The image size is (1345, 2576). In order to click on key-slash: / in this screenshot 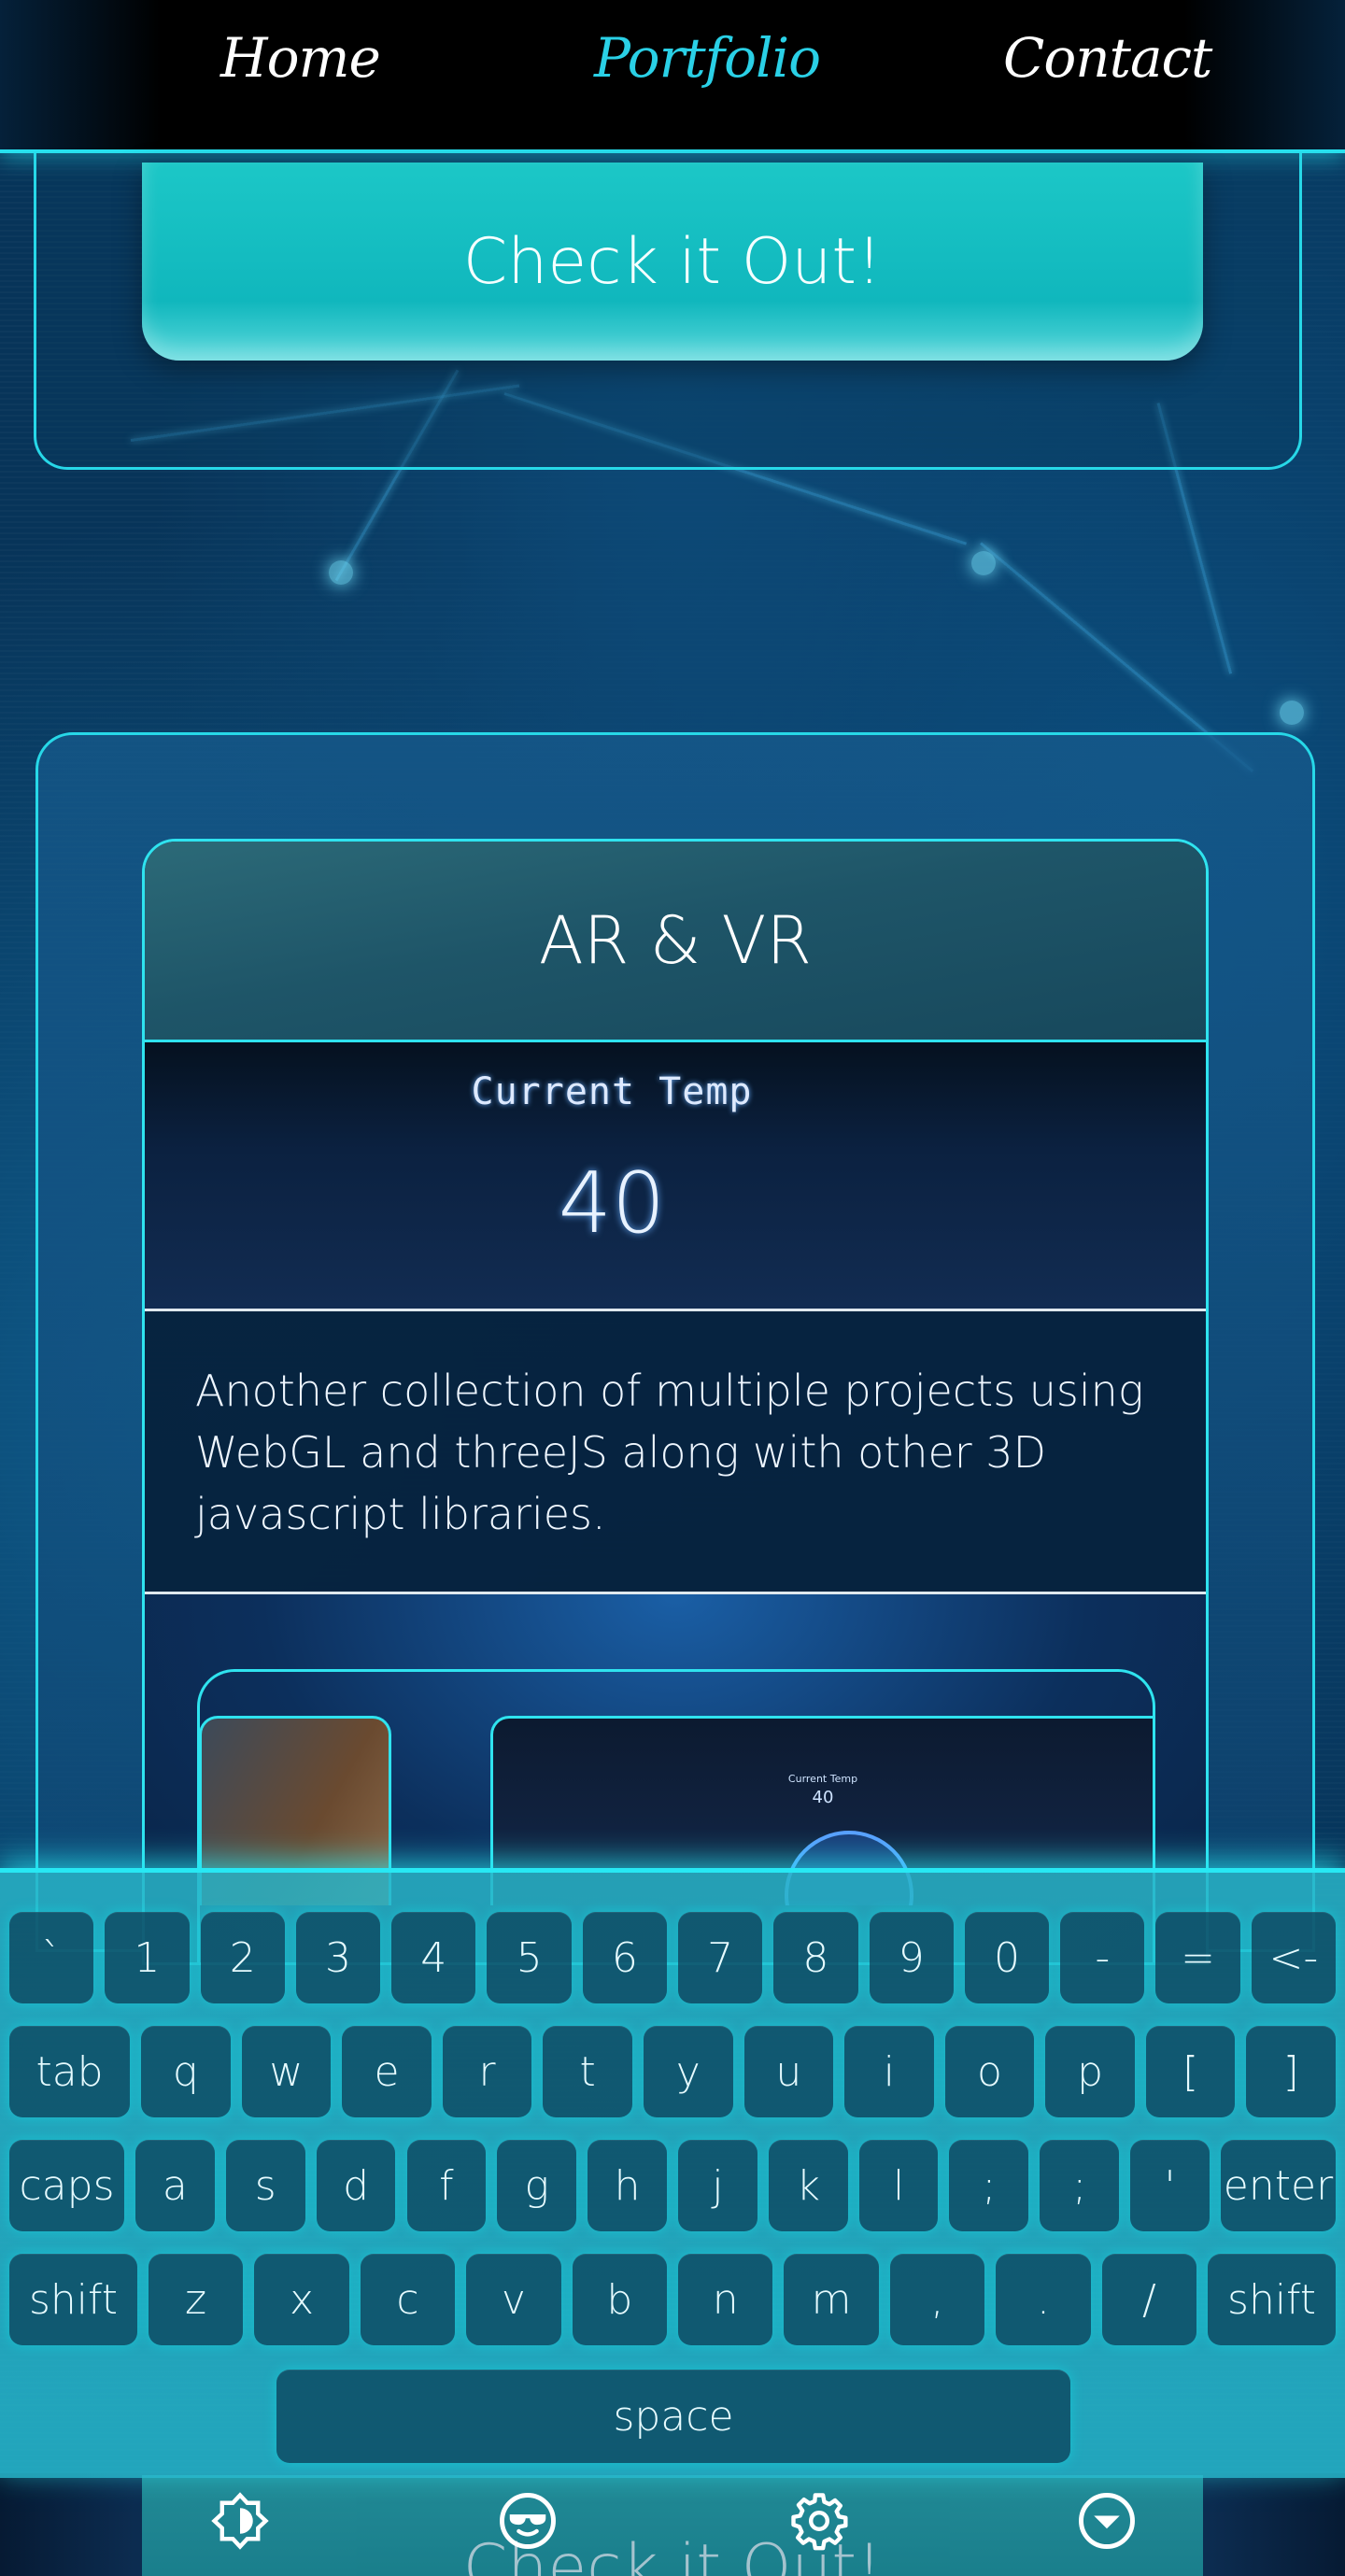, I will do `click(1149, 2299)`.